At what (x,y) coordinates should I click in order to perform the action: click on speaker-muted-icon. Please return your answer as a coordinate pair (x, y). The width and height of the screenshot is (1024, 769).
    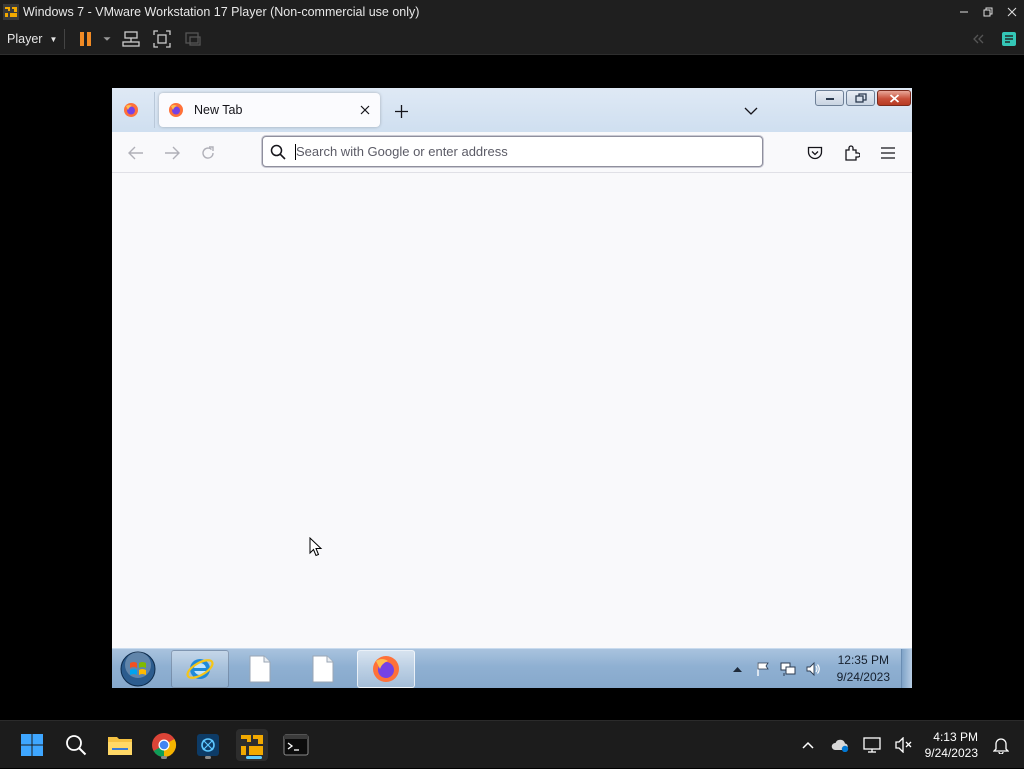
    Looking at the image, I should click on (903, 745).